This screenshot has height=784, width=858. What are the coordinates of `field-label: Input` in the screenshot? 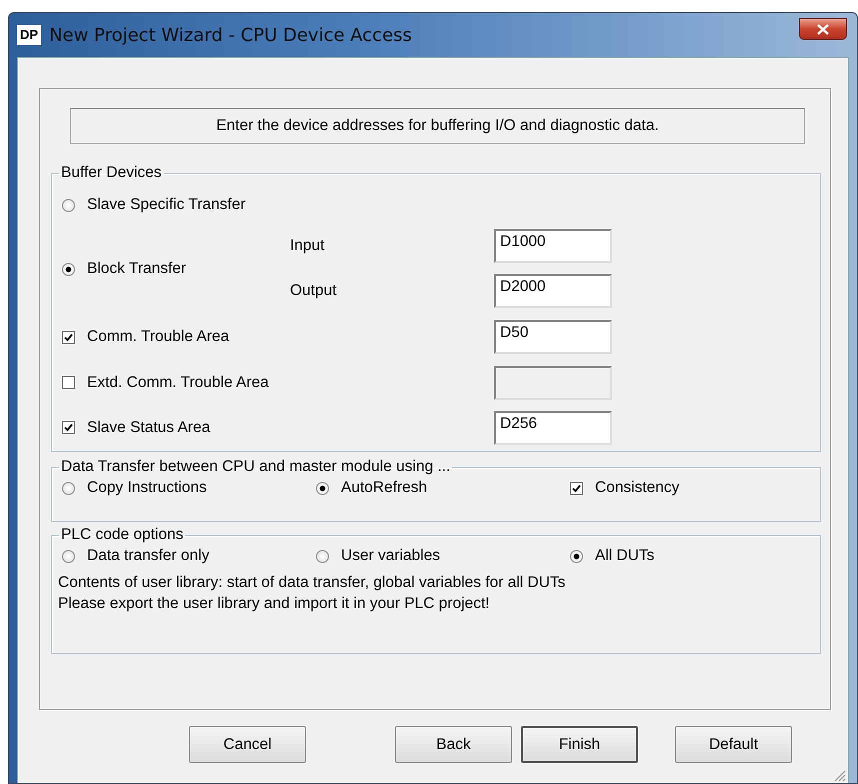 It's located at (308, 246).